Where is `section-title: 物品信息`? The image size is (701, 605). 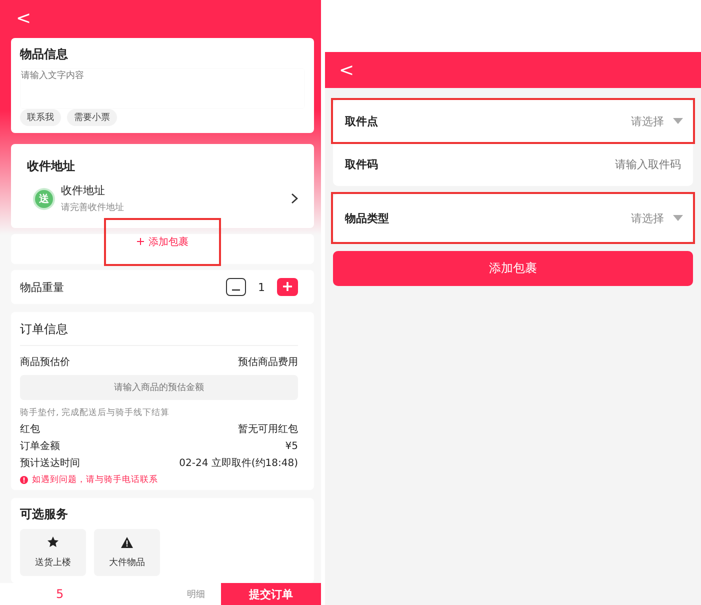 section-title: 物品信息 is located at coordinates (44, 54).